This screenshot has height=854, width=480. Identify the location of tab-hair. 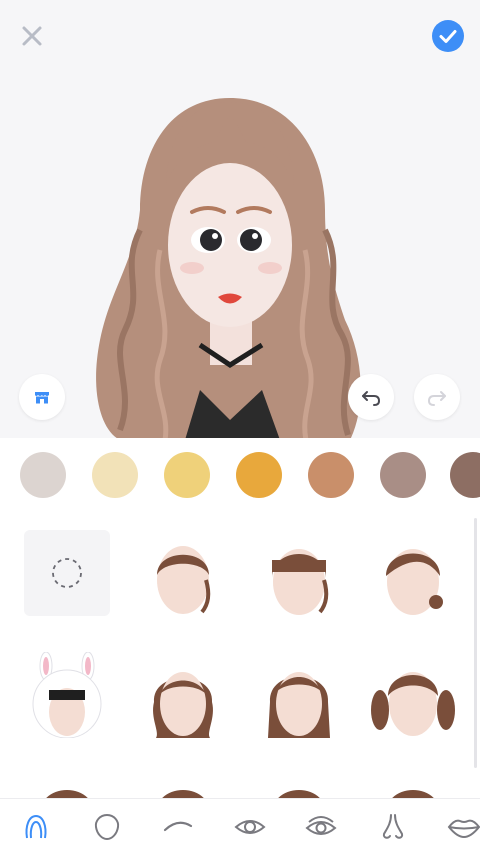
(36, 827).